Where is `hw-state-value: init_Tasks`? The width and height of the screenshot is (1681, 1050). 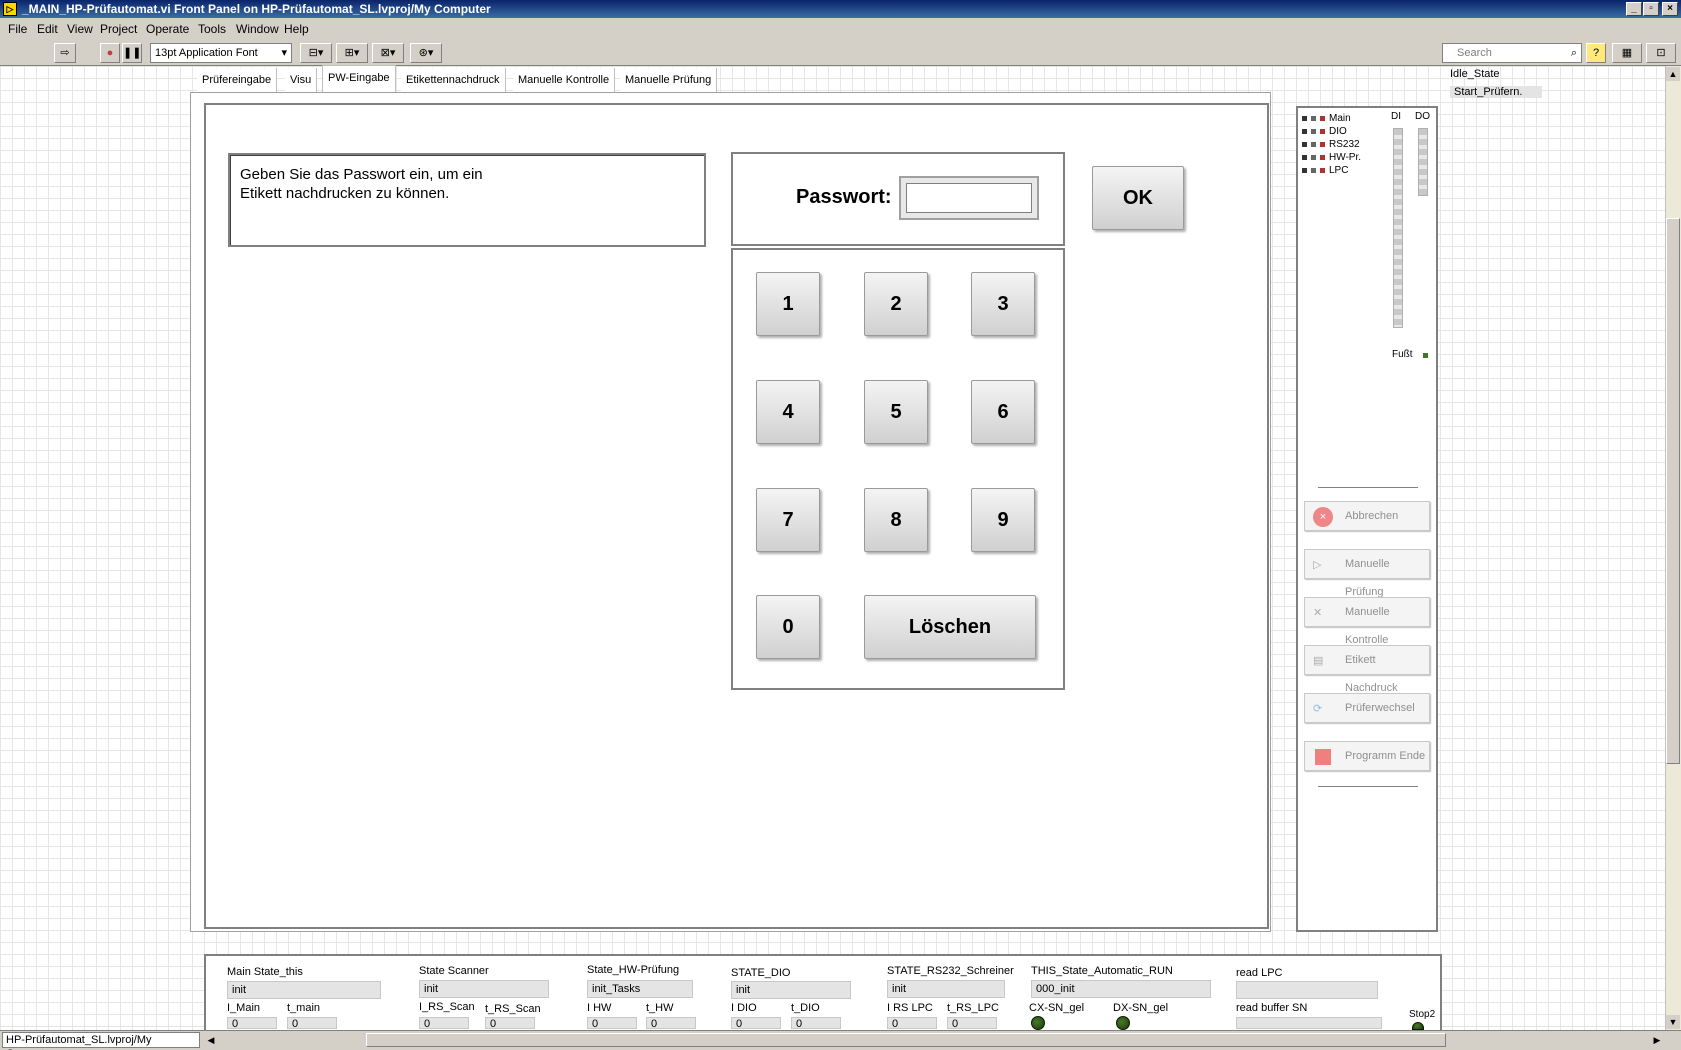 hw-state-value: init_Tasks is located at coordinates (640, 989).